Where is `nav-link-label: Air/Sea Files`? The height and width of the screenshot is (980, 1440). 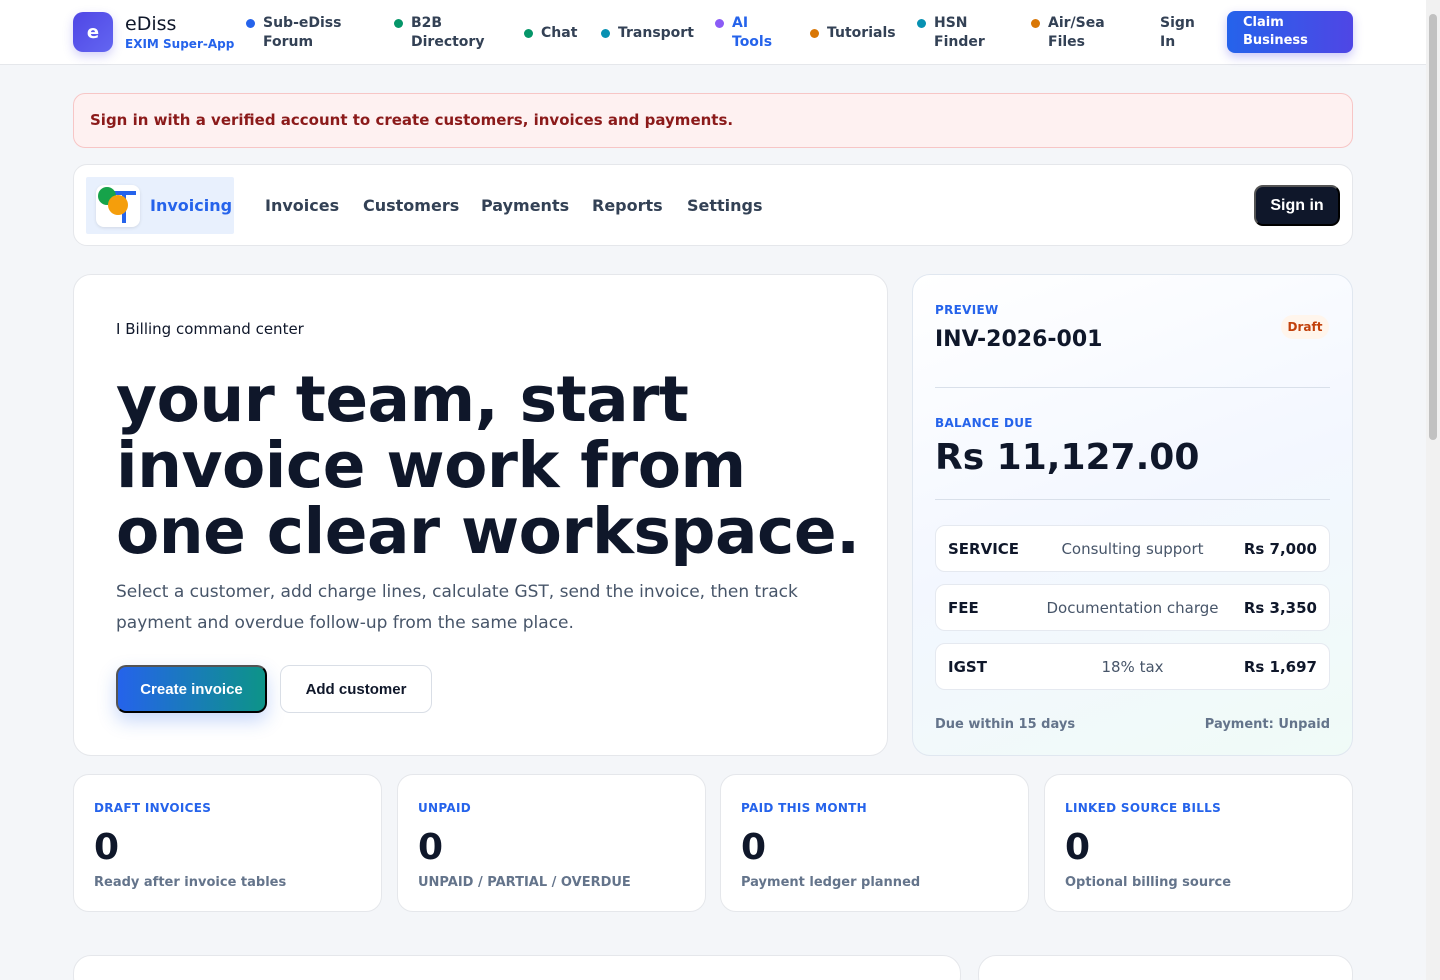
nav-link-label: Air/Sea Files is located at coordinates (1076, 32).